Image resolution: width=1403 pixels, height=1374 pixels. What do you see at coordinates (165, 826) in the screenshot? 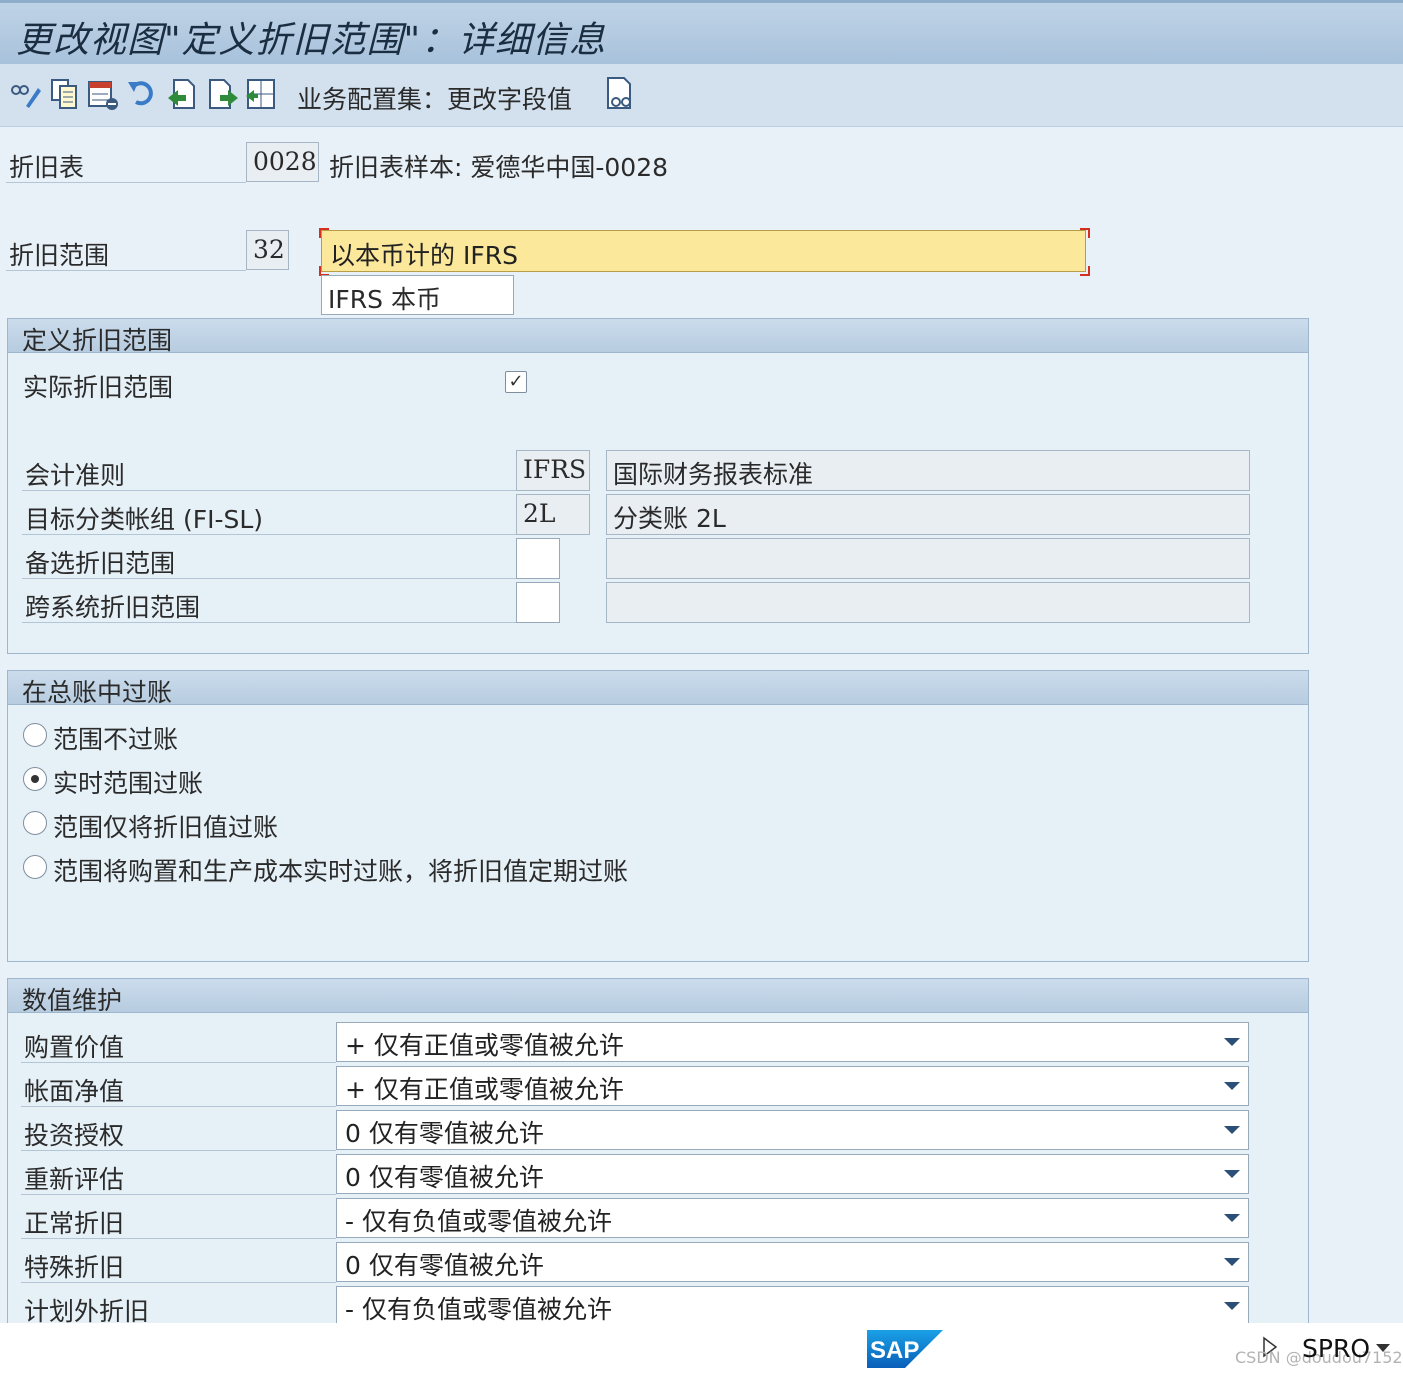
I see `radio-label: 范围仅将折旧值过账` at bounding box center [165, 826].